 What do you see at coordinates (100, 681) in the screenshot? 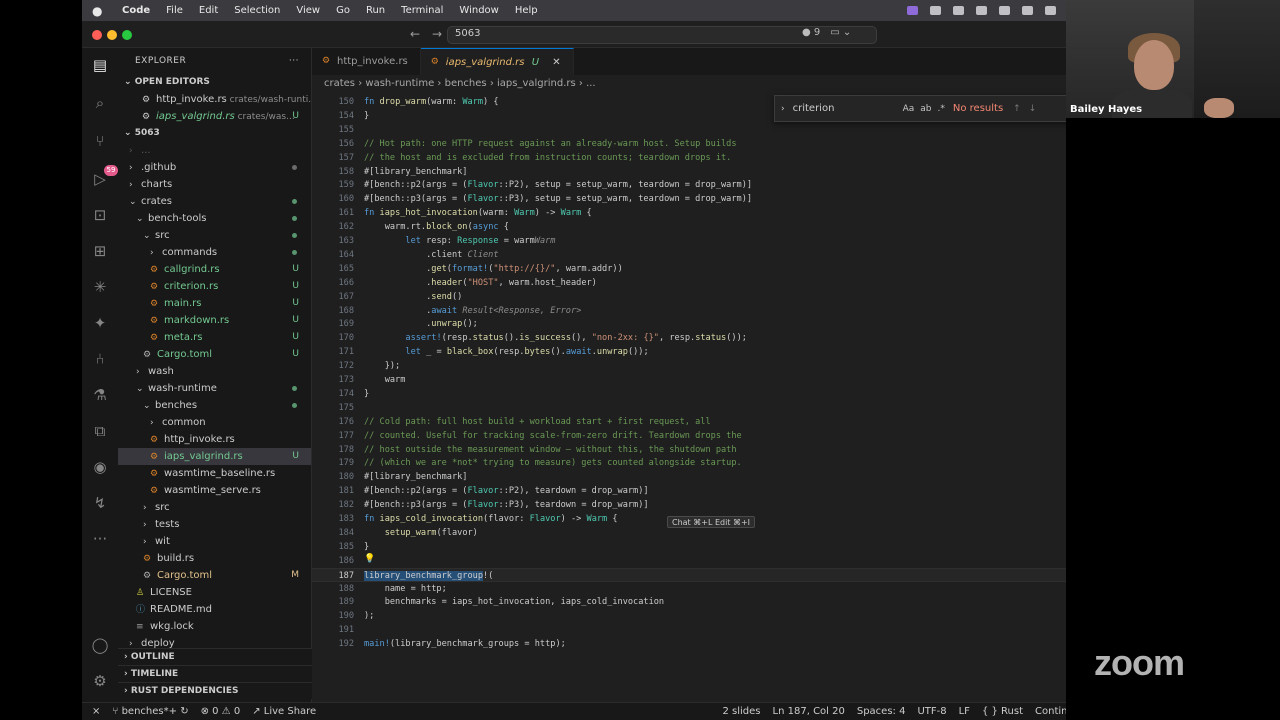
I see `settings-gear-icon: ⚙` at bounding box center [100, 681].